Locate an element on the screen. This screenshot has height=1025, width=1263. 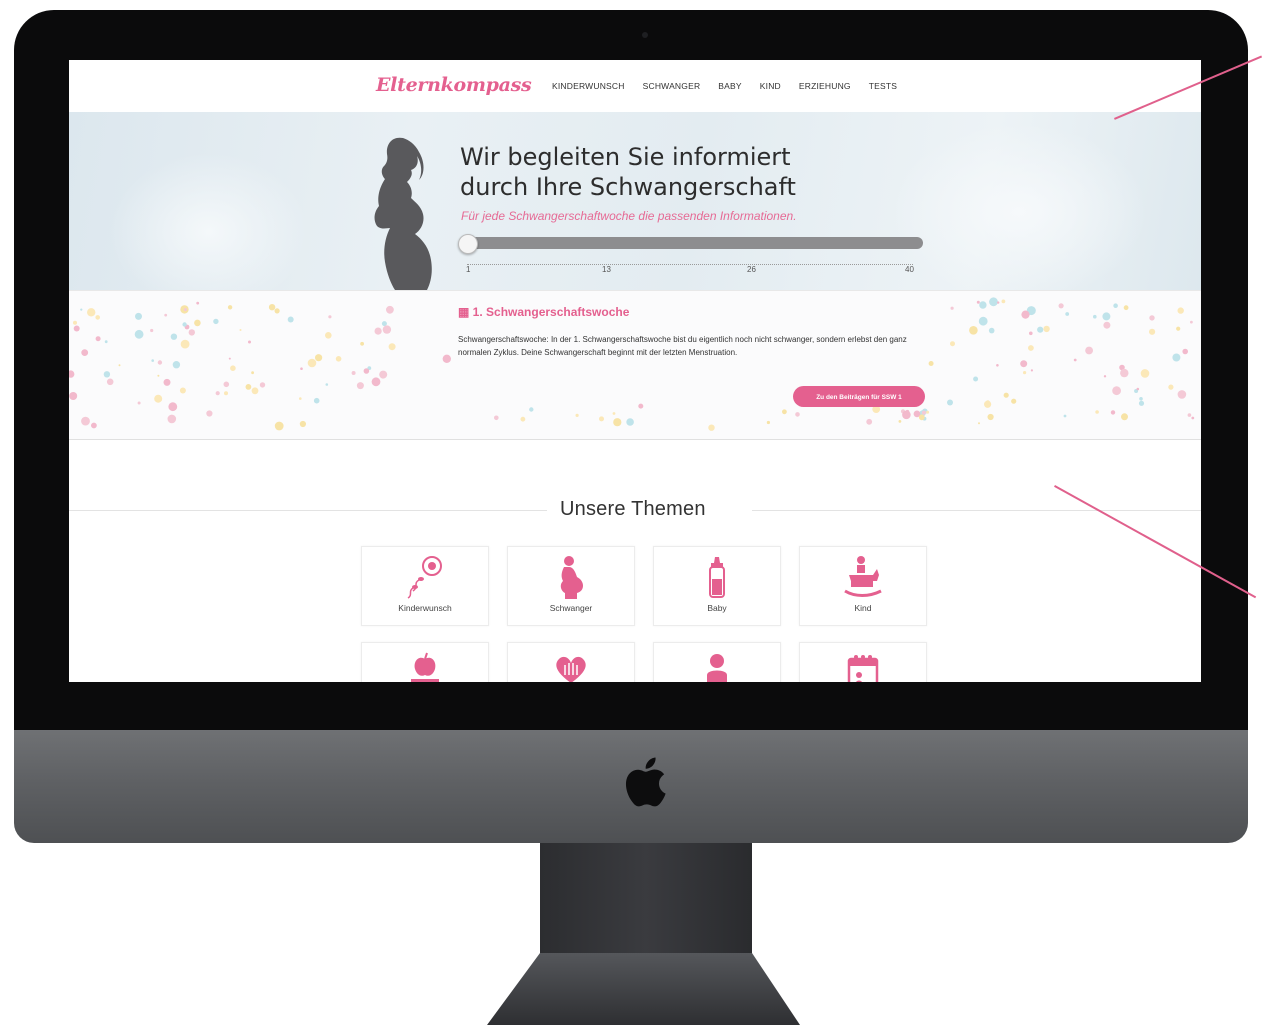
theme-card-label: Schwanger is located at coordinates (571, 608).